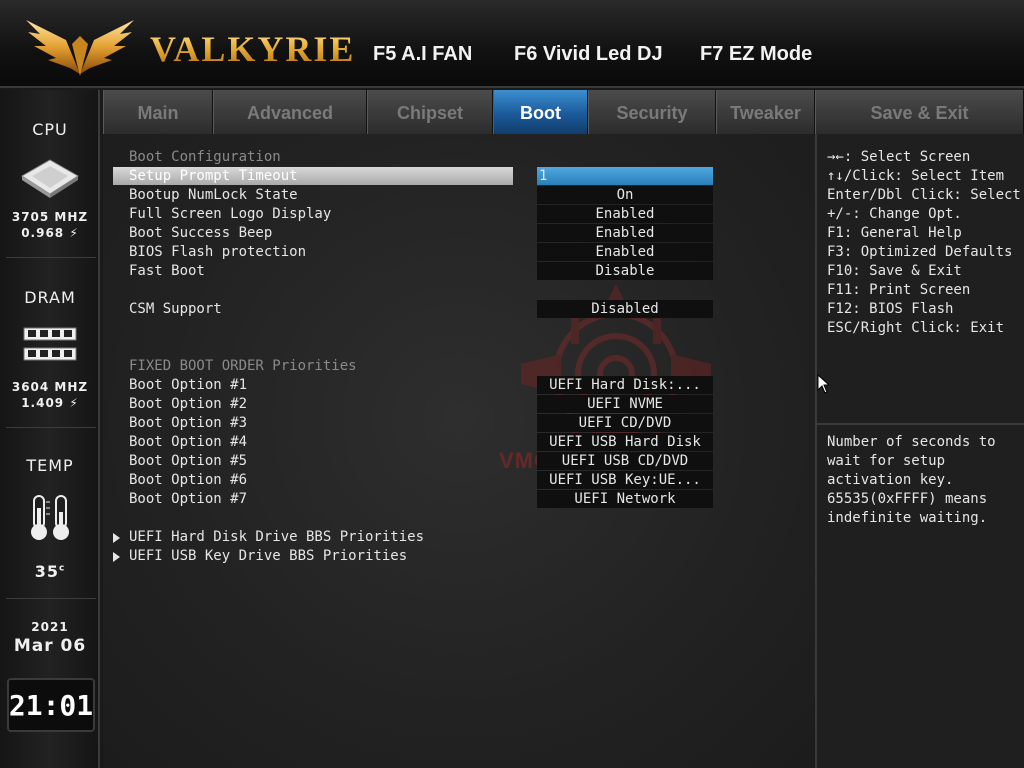 The image size is (1024, 768). What do you see at coordinates (188, 423) in the screenshot?
I see `boot-option-label: Boot Option #3` at bounding box center [188, 423].